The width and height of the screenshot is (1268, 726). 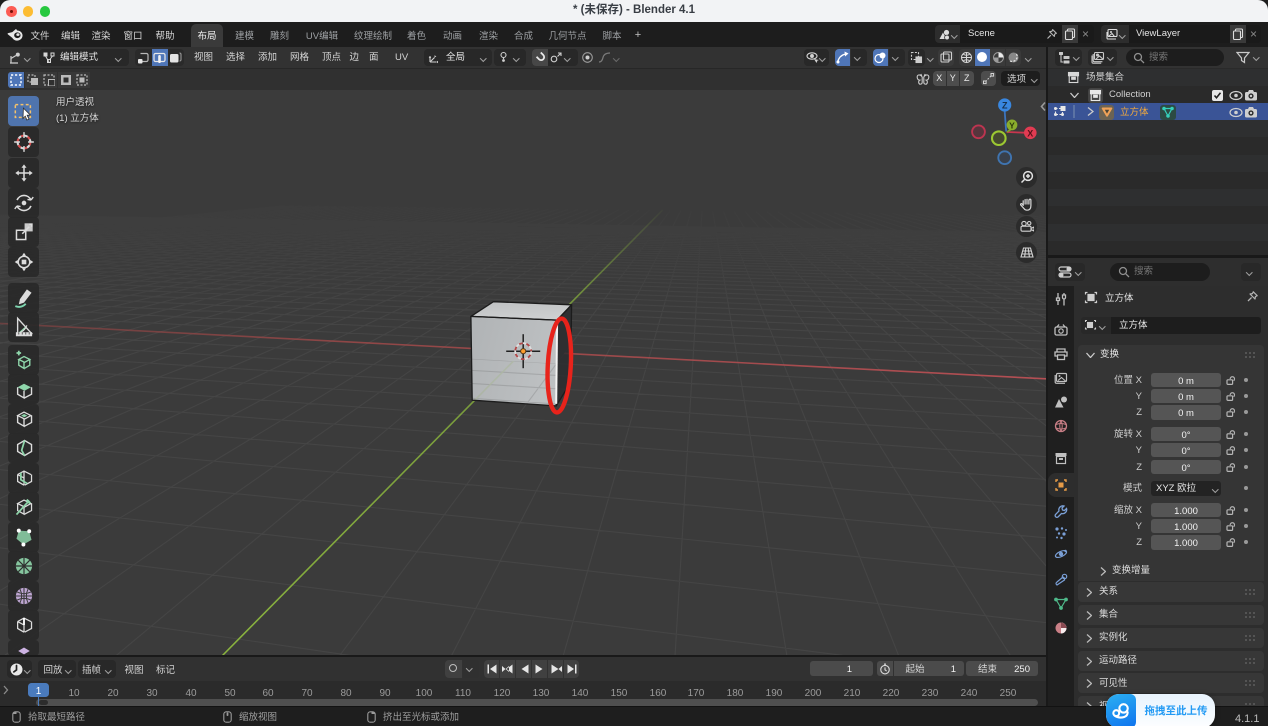 What do you see at coordinates (1005, 106) in the screenshot?
I see `svg-text: Z` at bounding box center [1005, 106].